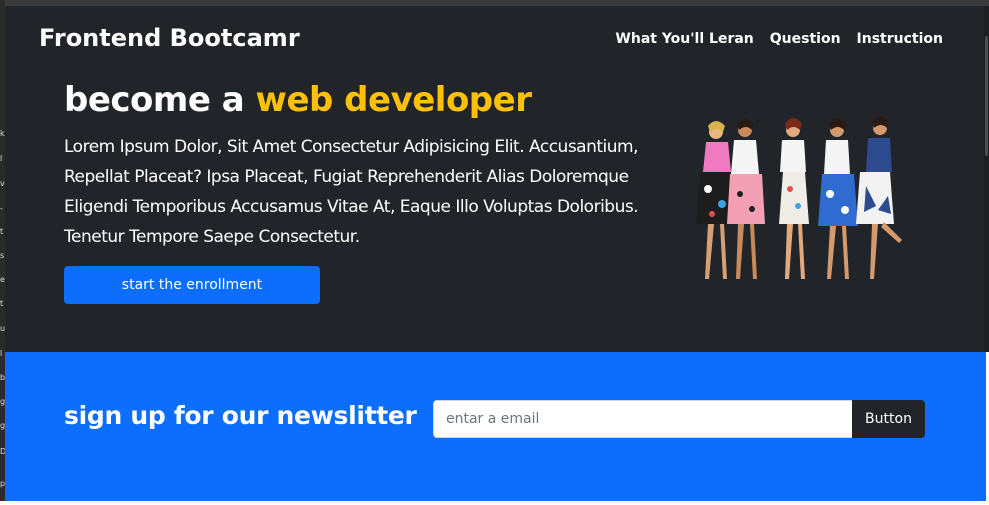  What do you see at coordinates (805, 39) in the screenshot?
I see `nav-link-question: Question` at bounding box center [805, 39].